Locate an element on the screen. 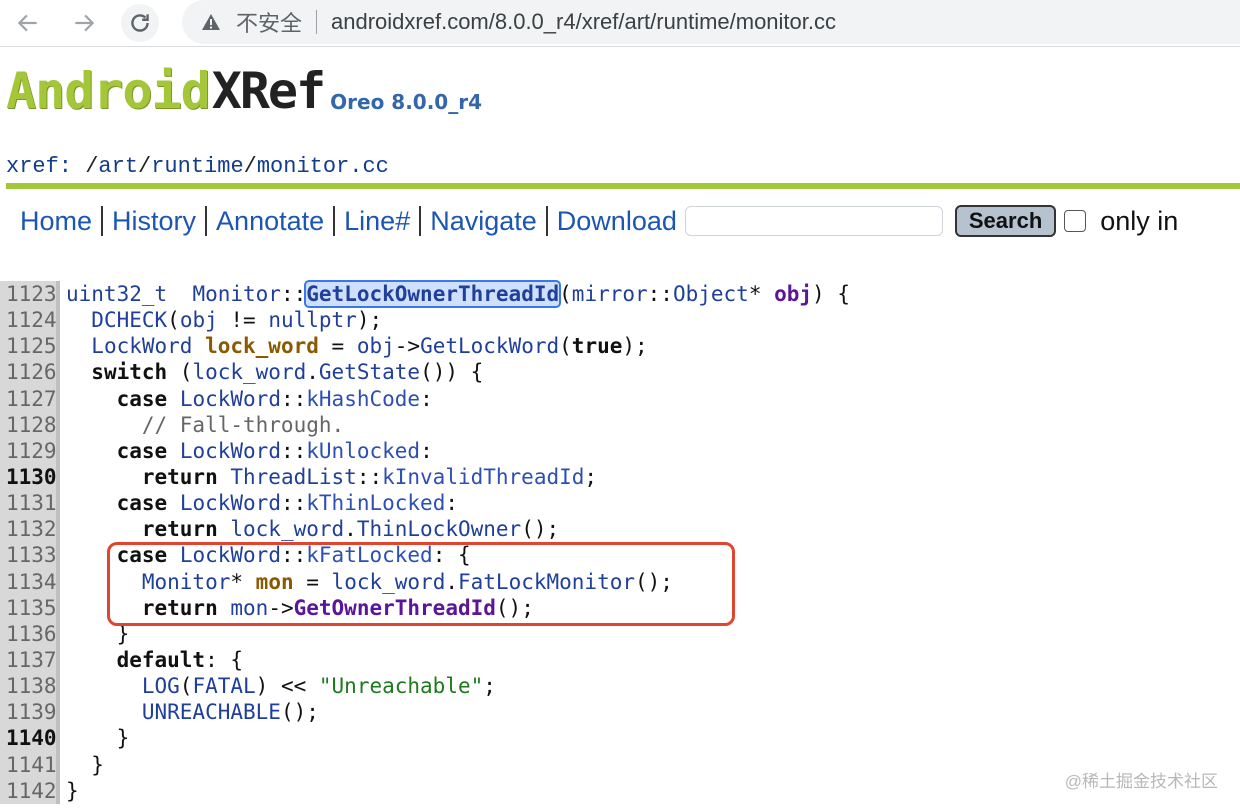 The image size is (1240, 812). code-line: 1131 case LockWord::kThinLocked: is located at coordinates (620, 503).